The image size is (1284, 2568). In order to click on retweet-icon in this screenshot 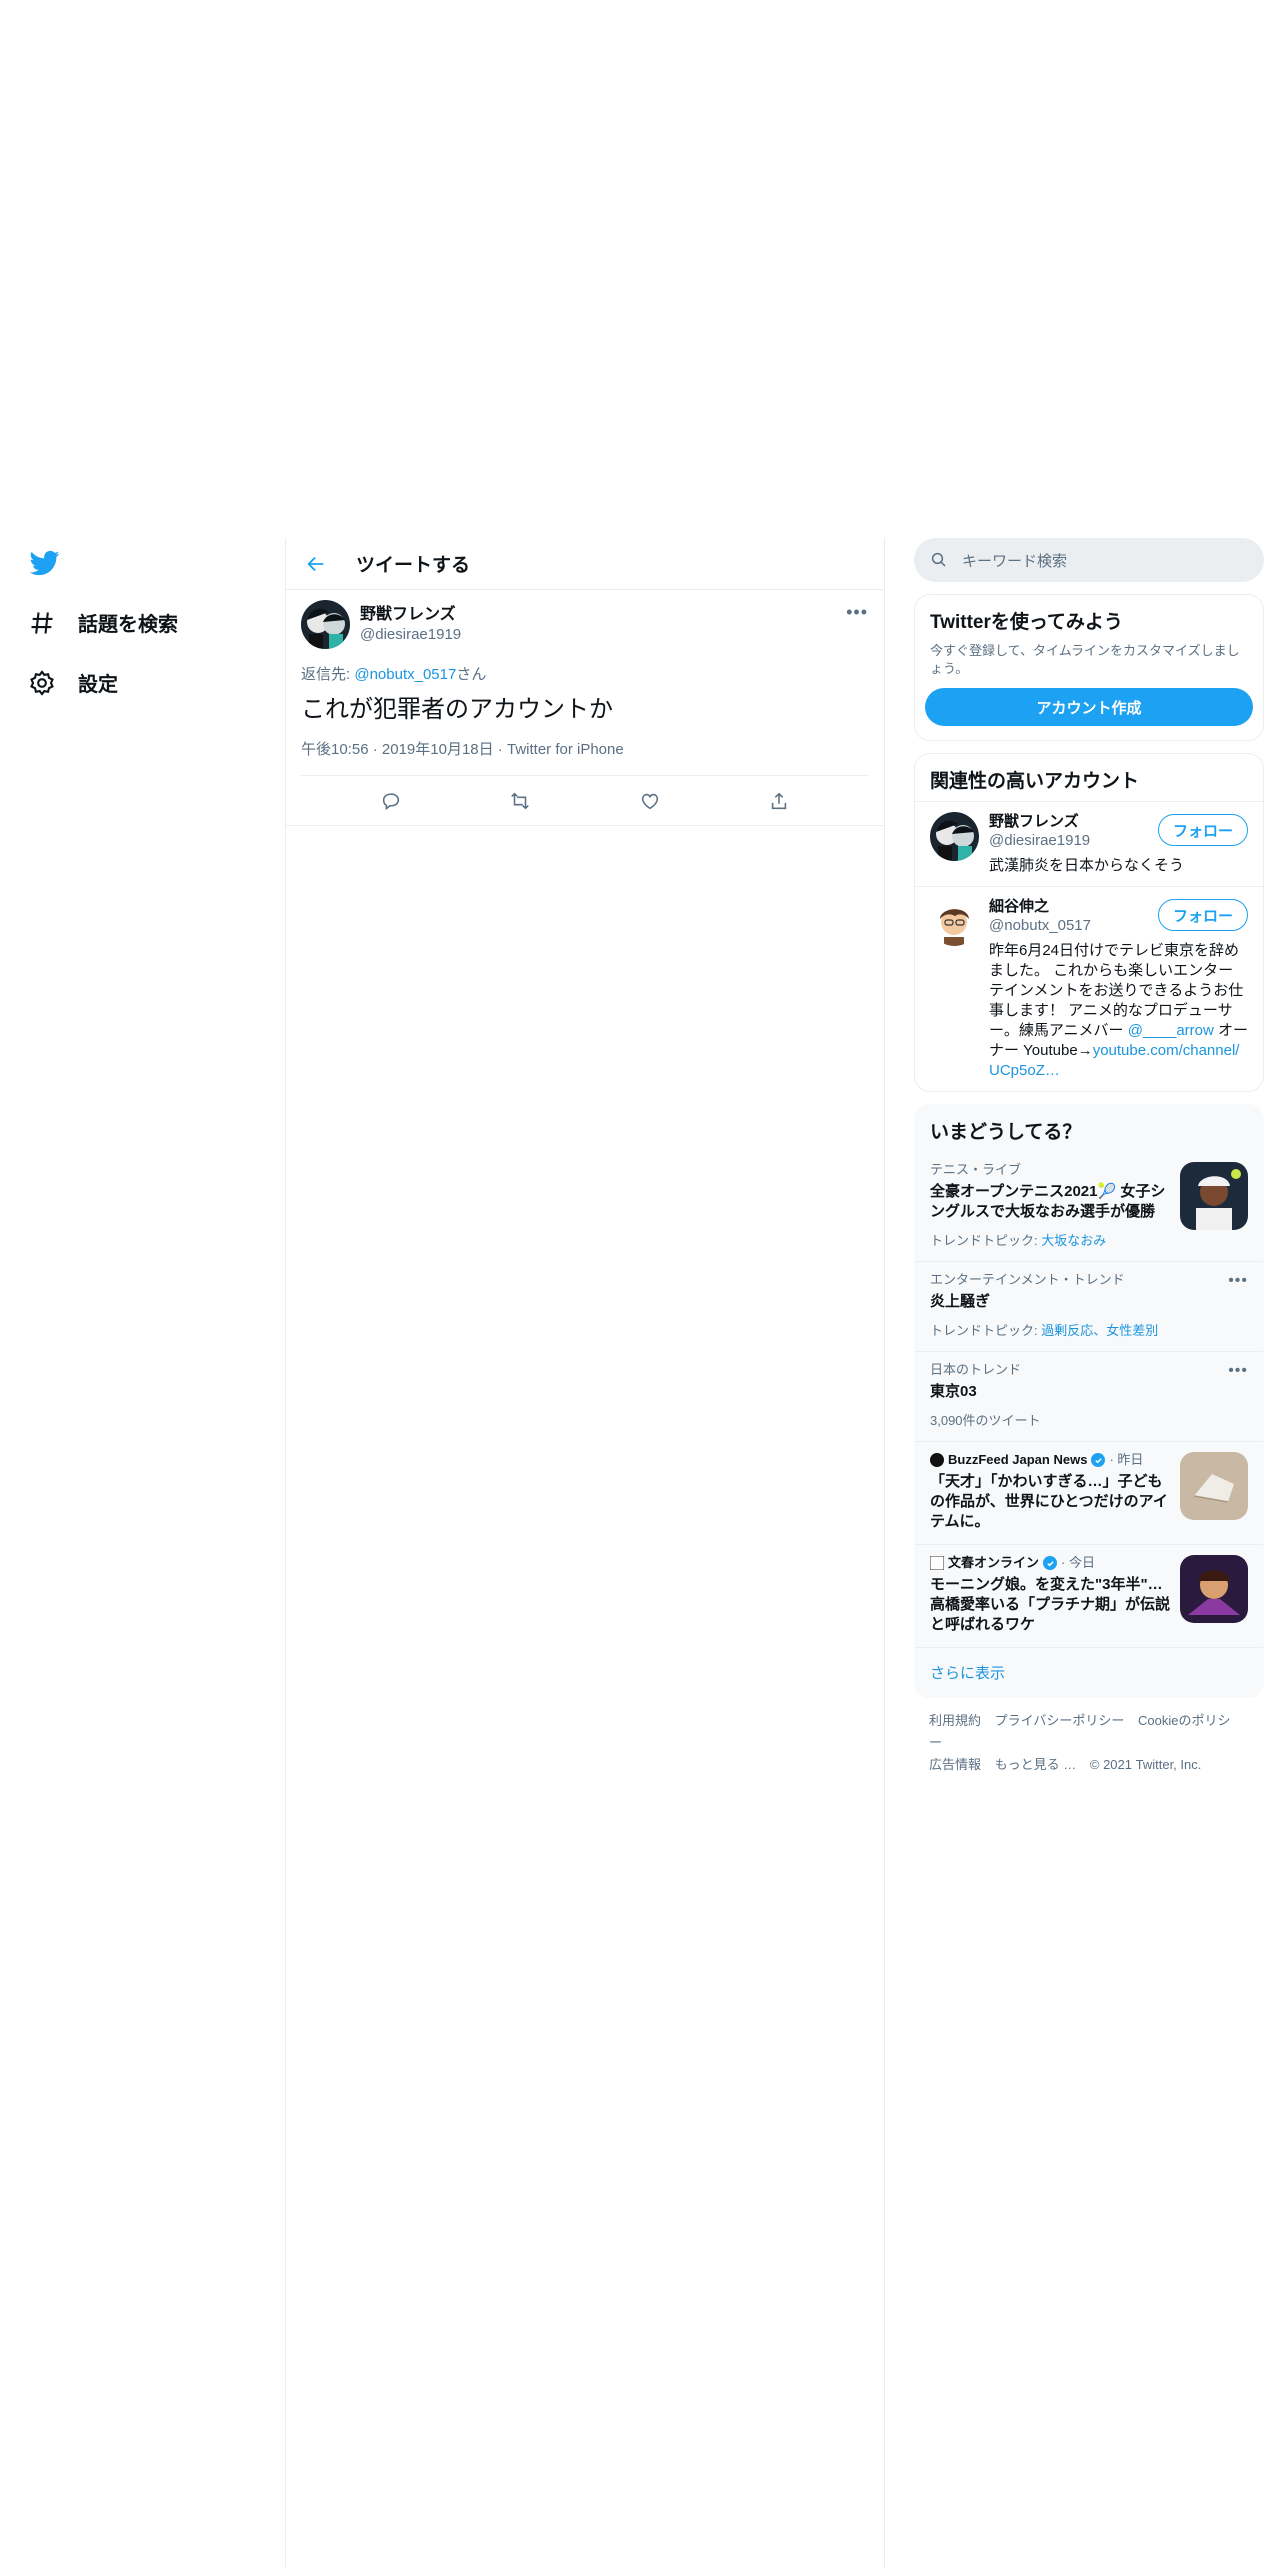, I will do `click(520, 800)`.